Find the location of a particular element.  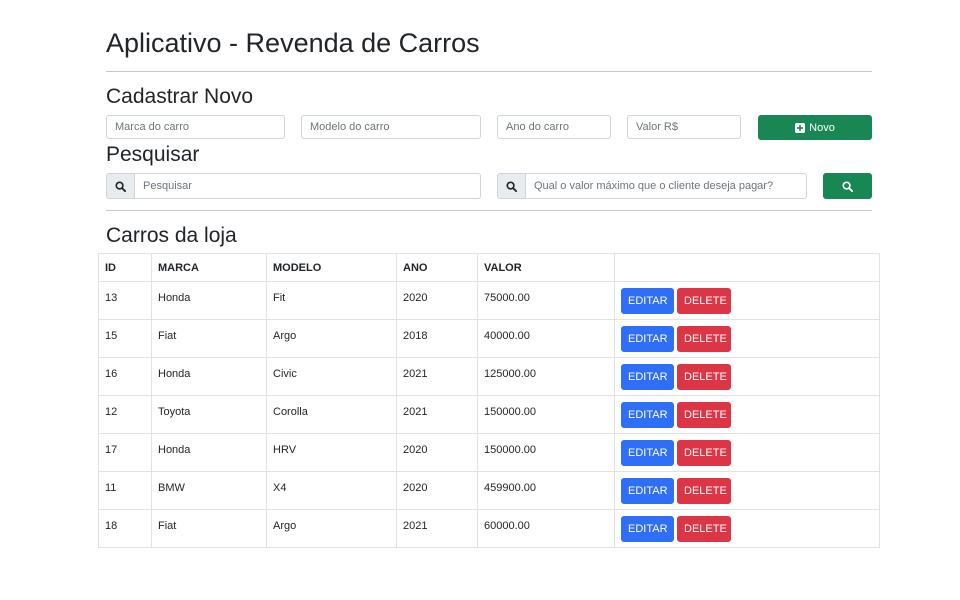

table-row: 13 Honda Fit 2020 75000.00 EDITAR DELETE is located at coordinates (489, 300).